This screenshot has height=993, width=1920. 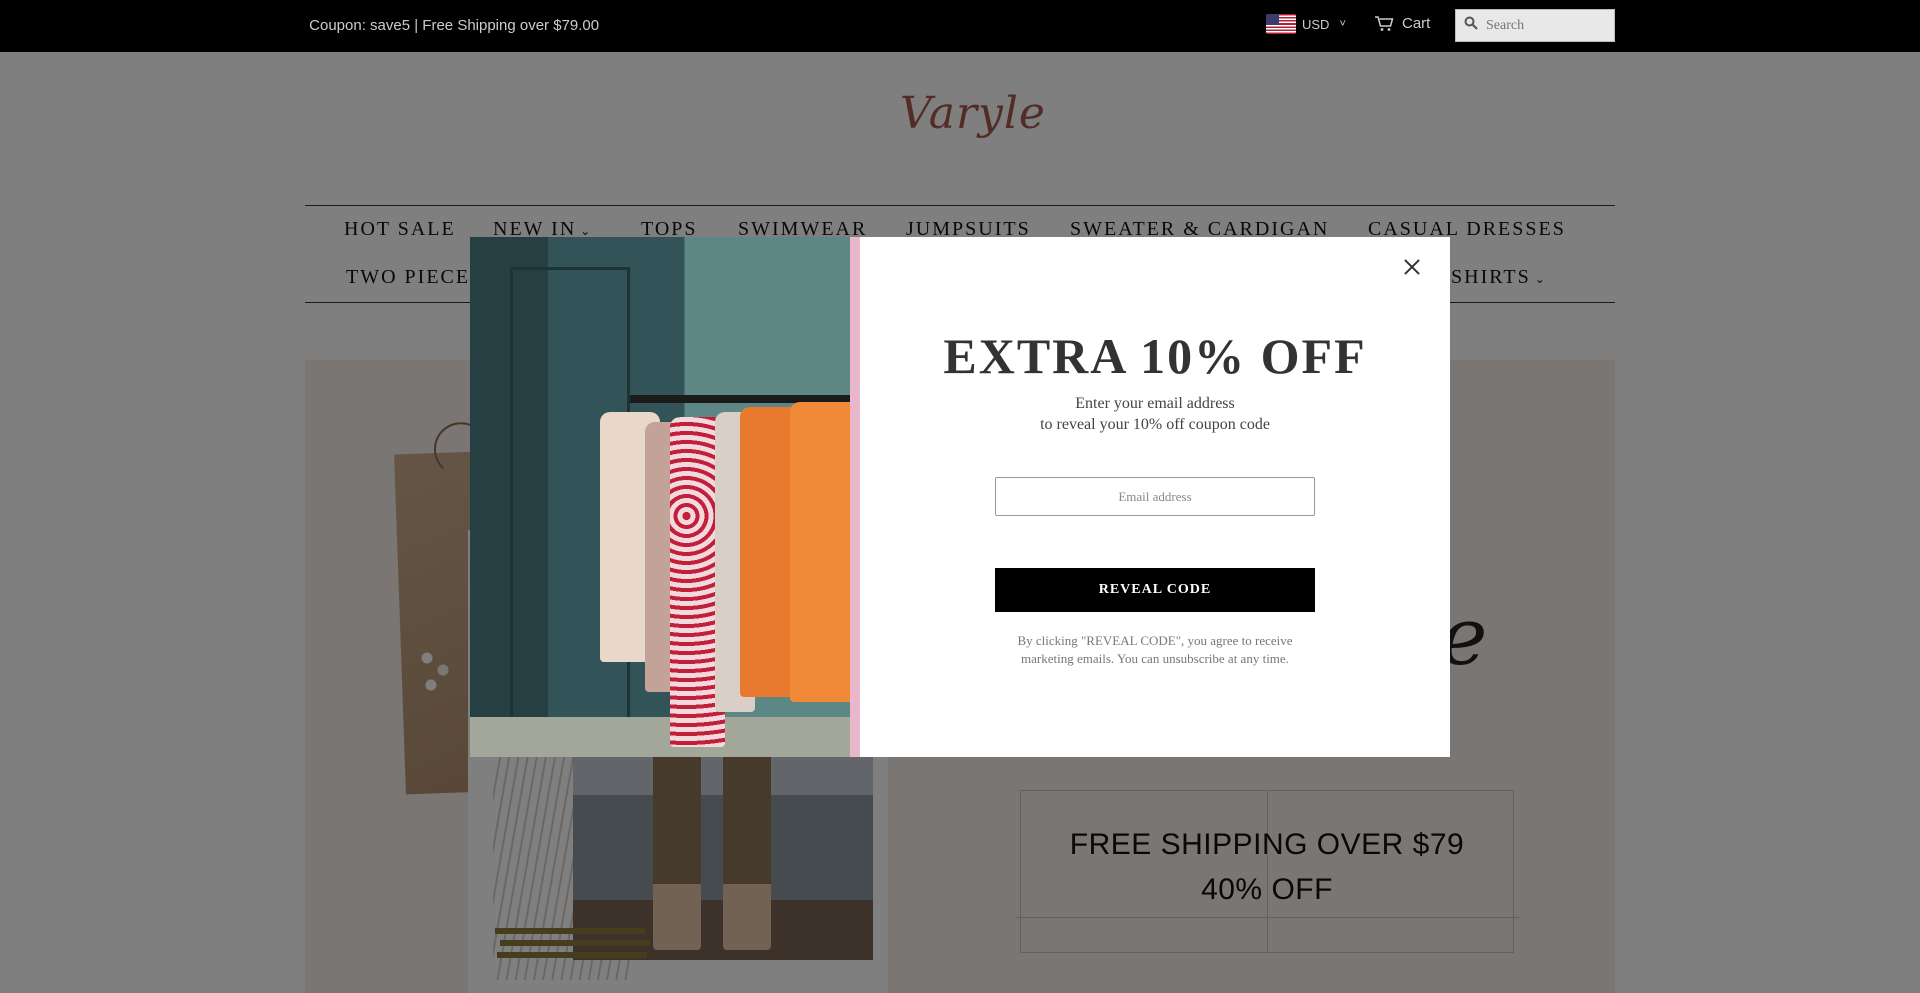 I want to click on search-icon, so click(x=1471, y=25).